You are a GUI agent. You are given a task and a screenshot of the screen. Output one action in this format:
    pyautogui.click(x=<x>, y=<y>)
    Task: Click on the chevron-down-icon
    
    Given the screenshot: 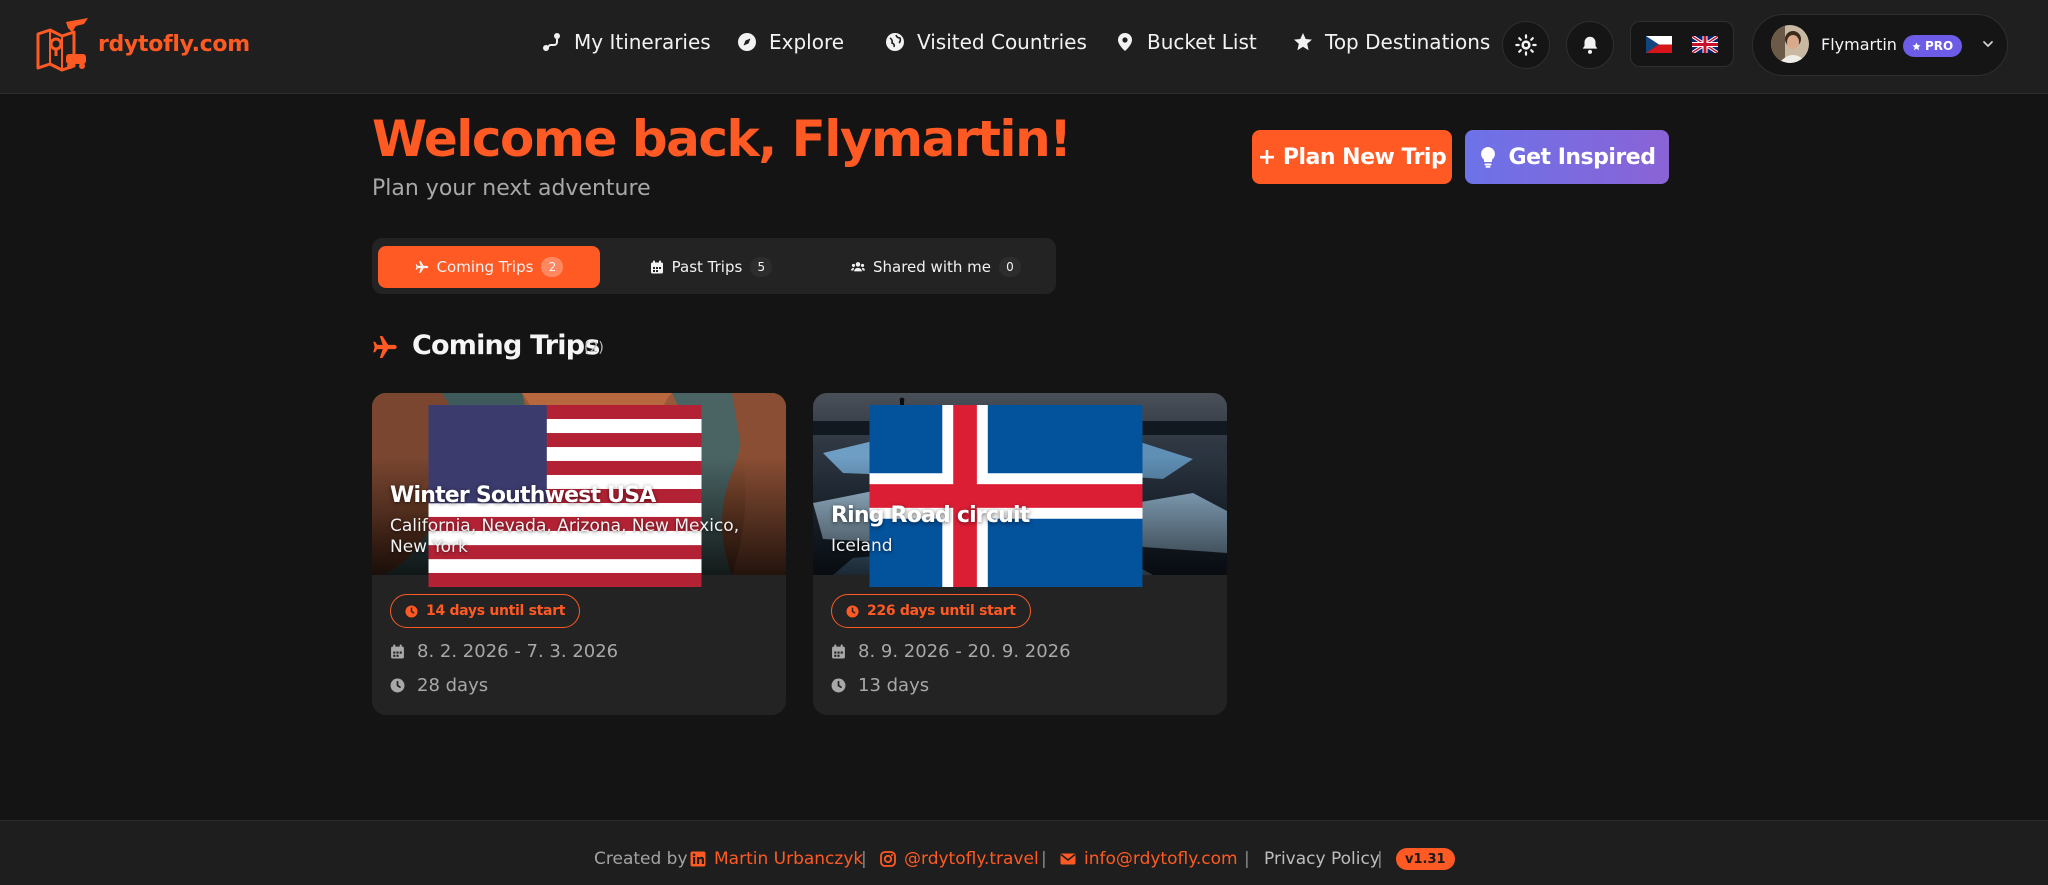 What is the action you would take?
    pyautogui.click(x=1988, y=44)
    